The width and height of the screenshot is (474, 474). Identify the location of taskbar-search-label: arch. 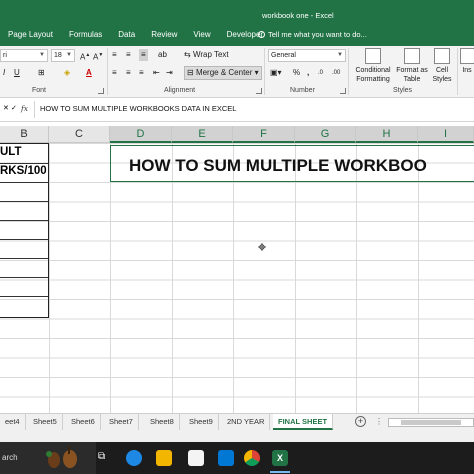
(10, 457).